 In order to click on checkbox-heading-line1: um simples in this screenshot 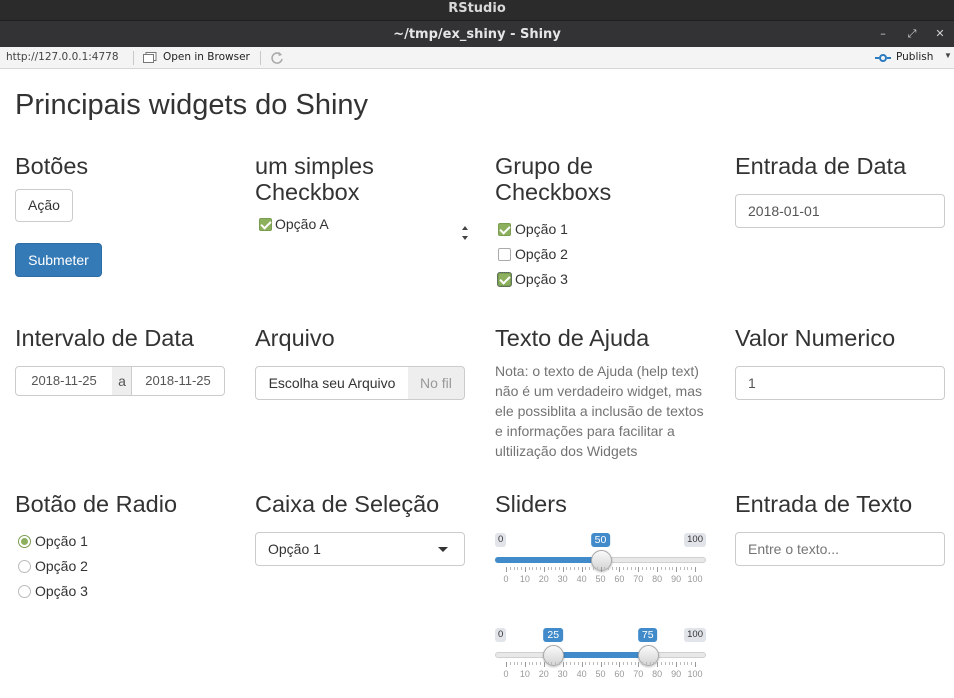, I will do `click(314, 166)`.